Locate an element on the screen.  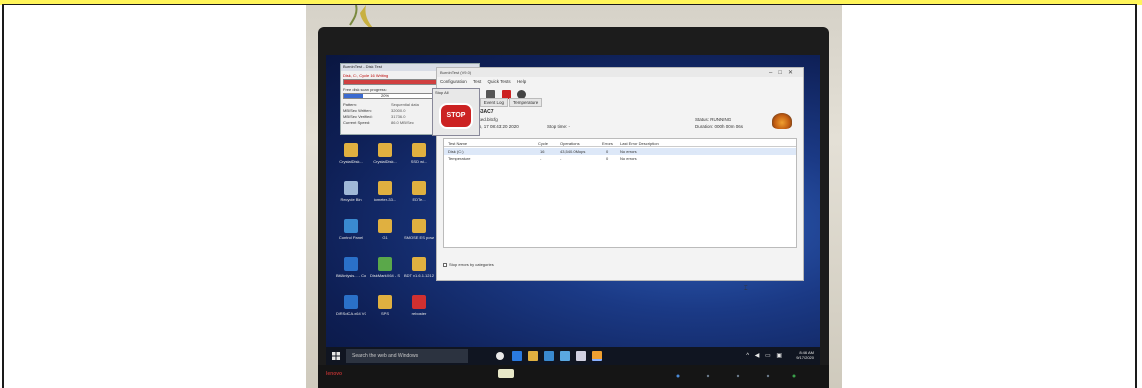
close-icon: ✕ is located at coordinates (793, 73).